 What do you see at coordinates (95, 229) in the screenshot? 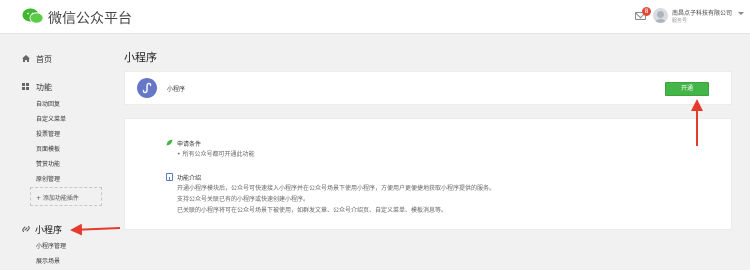
I see `annotation-arrow` at bounding box center [95, 229].